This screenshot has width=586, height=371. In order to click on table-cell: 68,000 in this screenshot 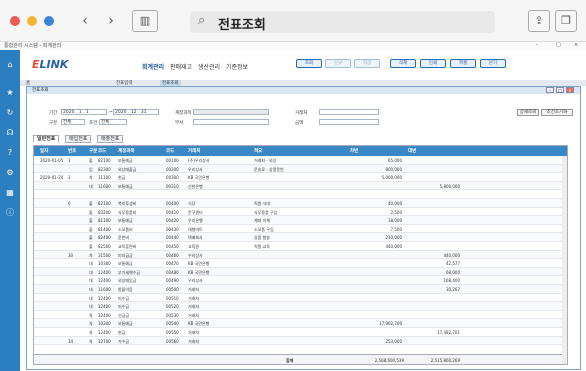, I will do `click(453, 272)`.